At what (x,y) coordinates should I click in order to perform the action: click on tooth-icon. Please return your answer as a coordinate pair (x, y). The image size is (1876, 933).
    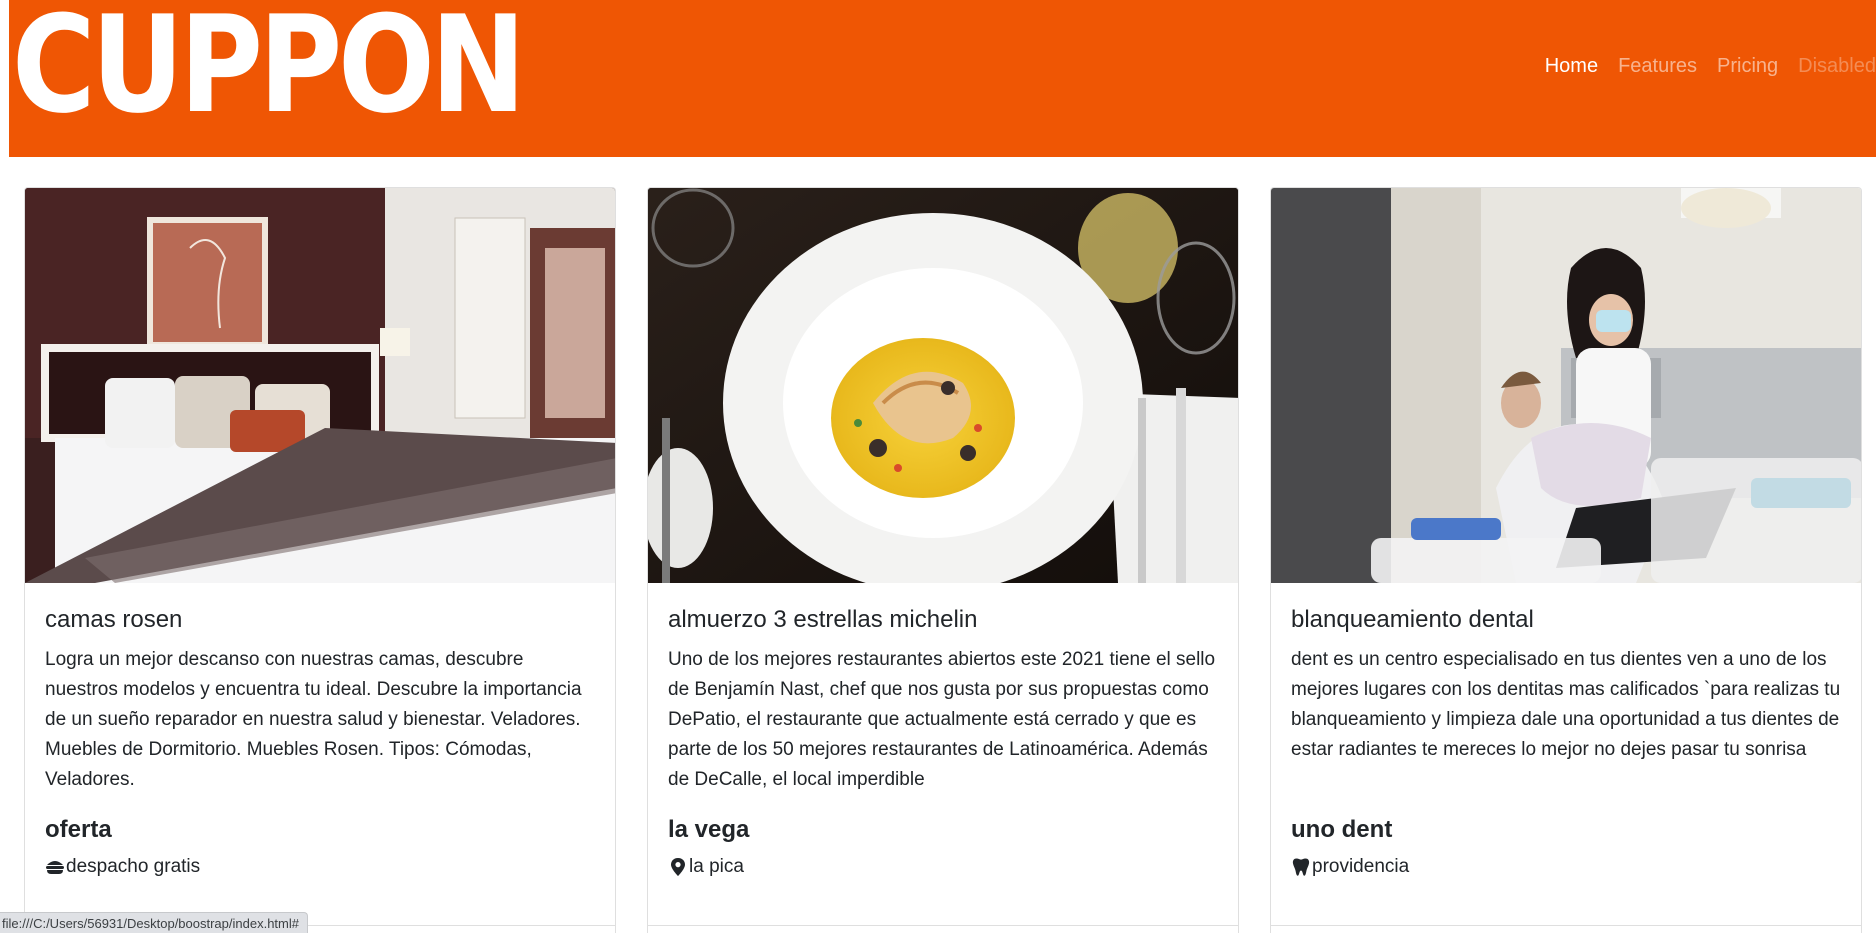
    Looking at the image, I should click on (1301, 867).